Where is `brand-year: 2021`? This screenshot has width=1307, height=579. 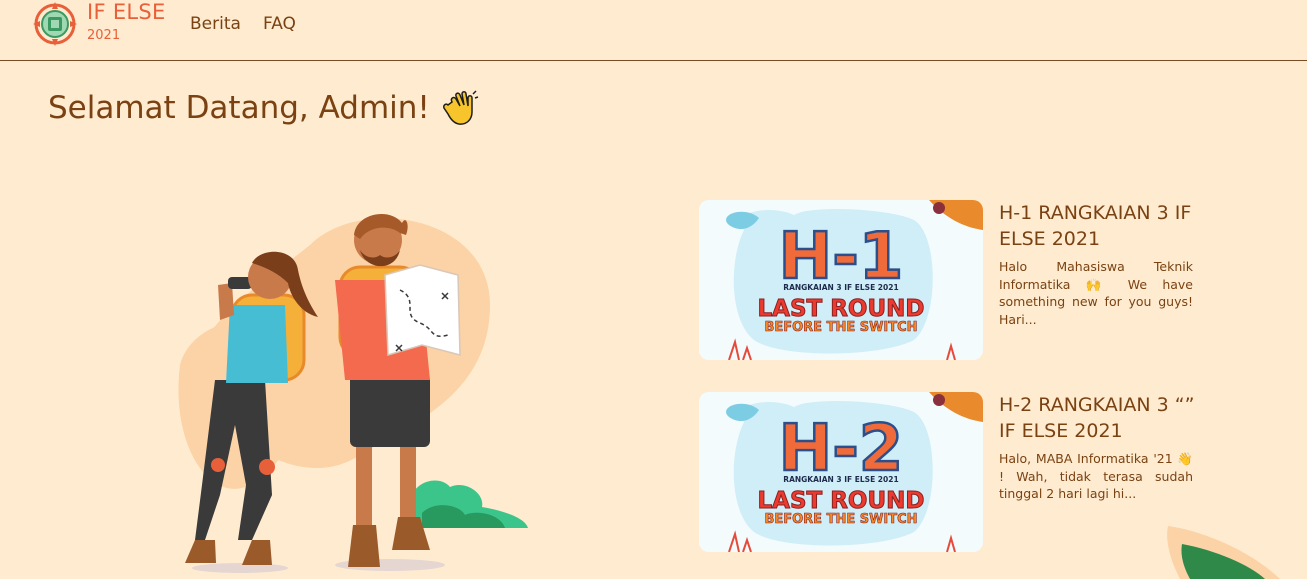 brand-year: 2021 is located at coordinates (104, 35).